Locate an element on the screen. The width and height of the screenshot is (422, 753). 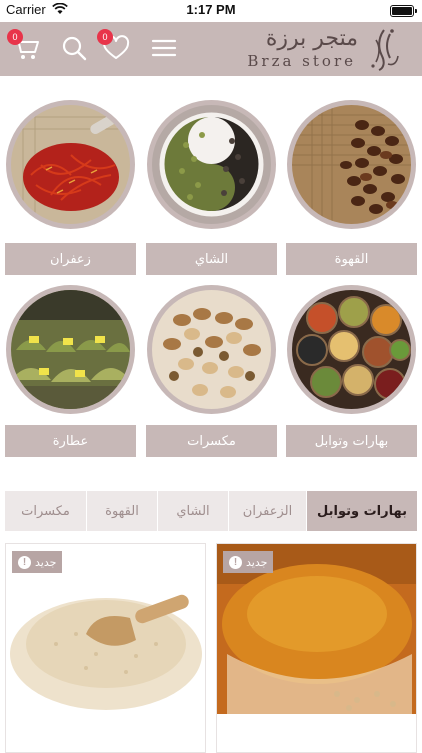
category-nuts: مكسرات is located at coordinates (211, 372).